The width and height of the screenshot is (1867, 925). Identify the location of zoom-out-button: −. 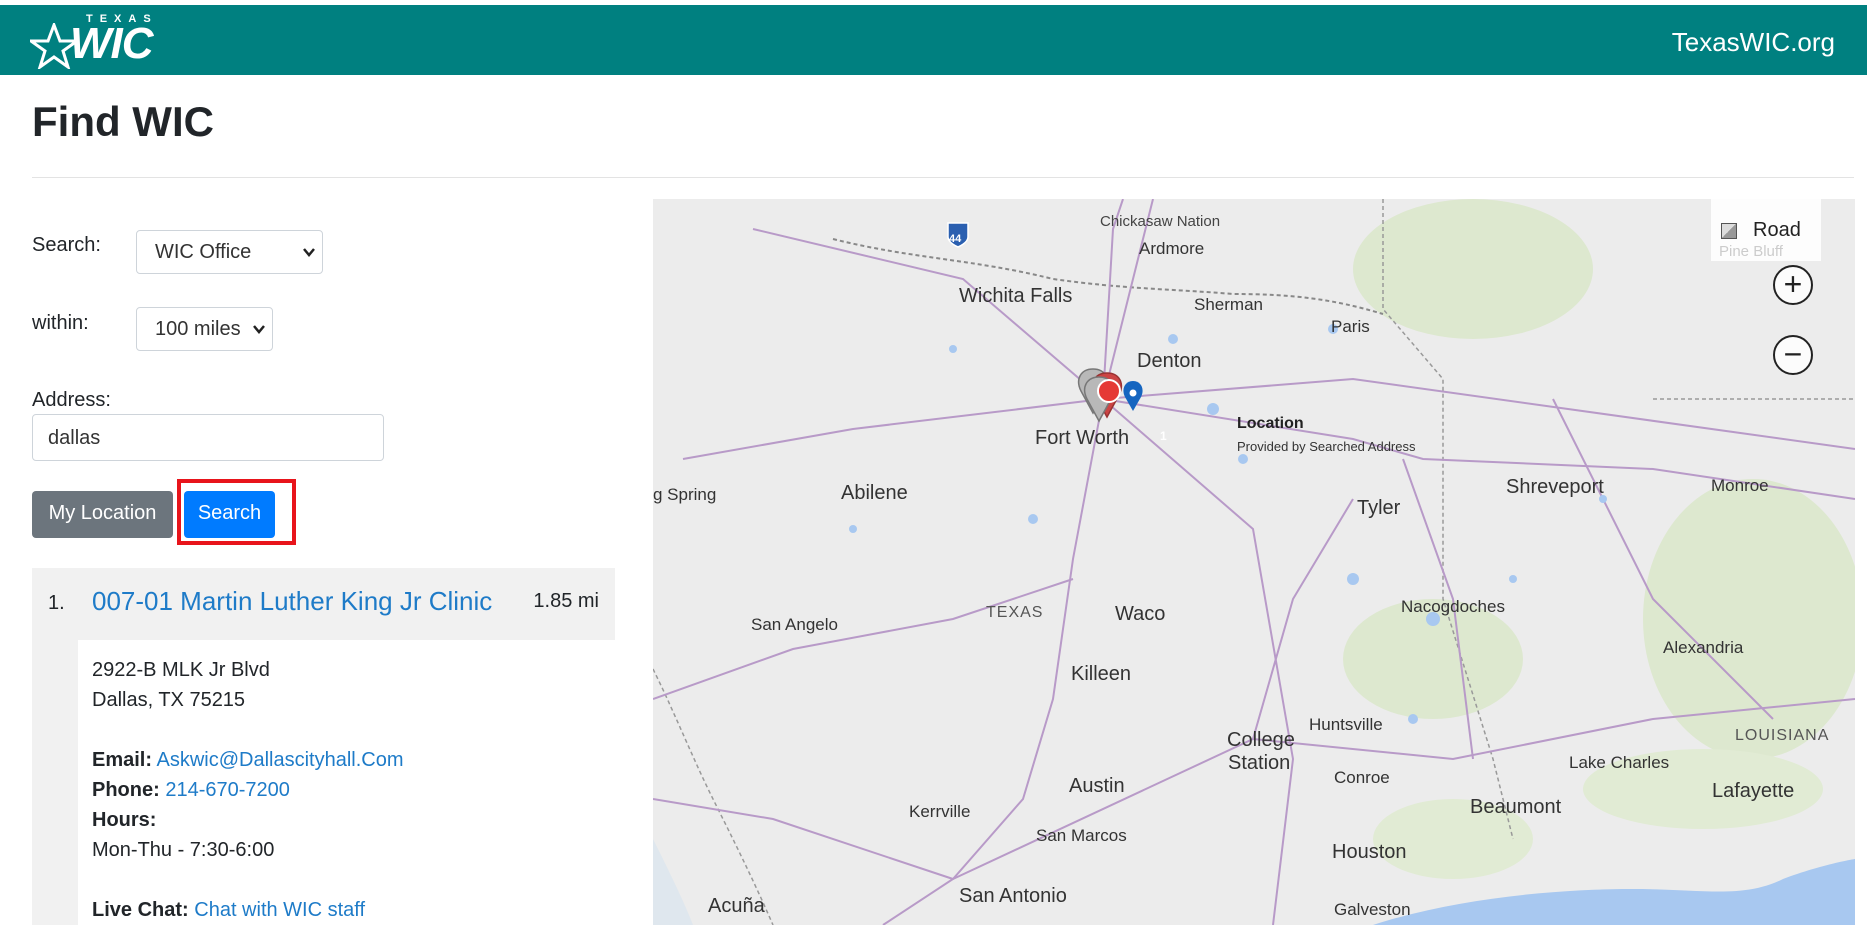
(1793, 355).